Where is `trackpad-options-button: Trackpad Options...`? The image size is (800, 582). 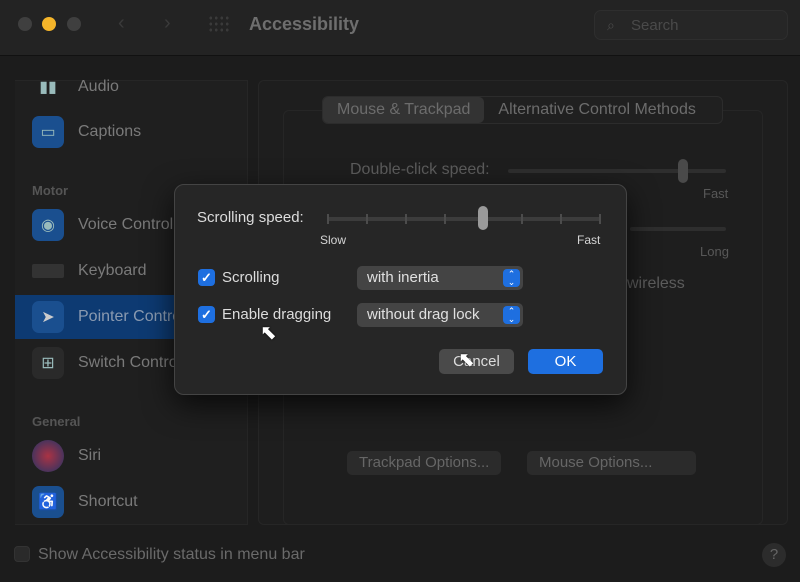 trackpad-options-button: Trackpad Options... is located at coordinates (424, 463).